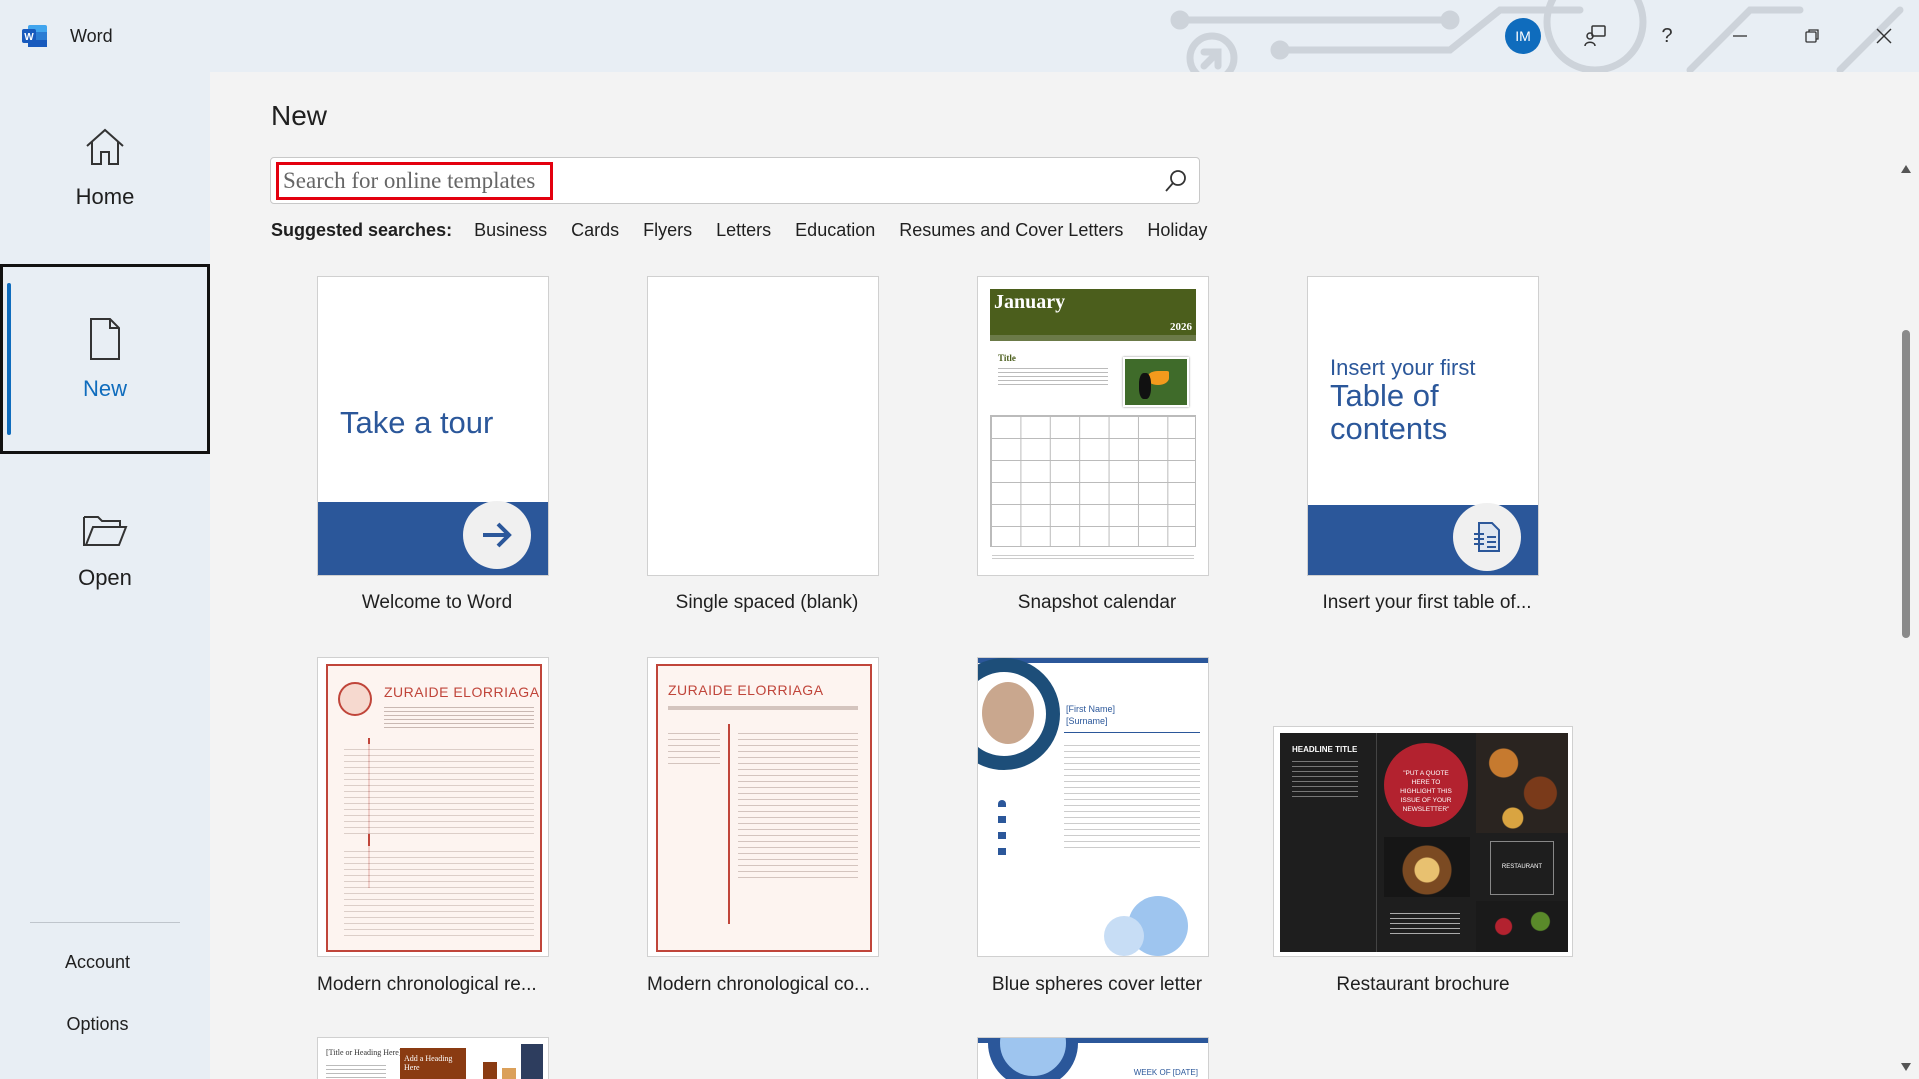 The image size is (1919, 1079). I want to click on calendar-month: January, so click(1030, 302).